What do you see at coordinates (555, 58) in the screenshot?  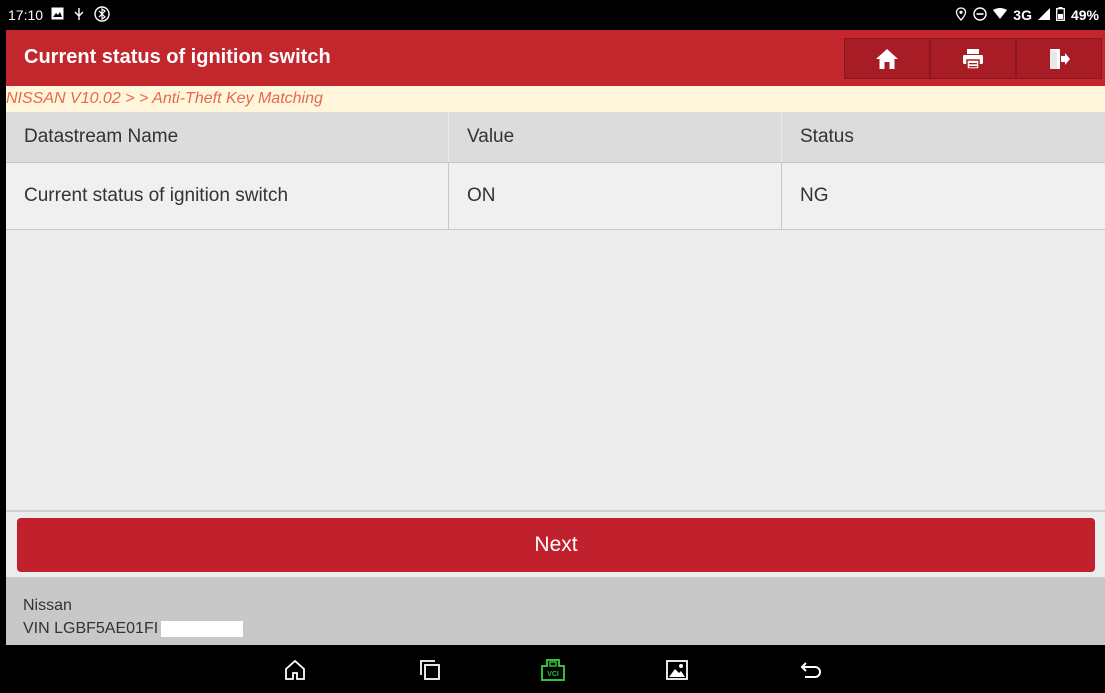 I see `title-bar: Current status of ignition switch` at bounding box center [555, 58].